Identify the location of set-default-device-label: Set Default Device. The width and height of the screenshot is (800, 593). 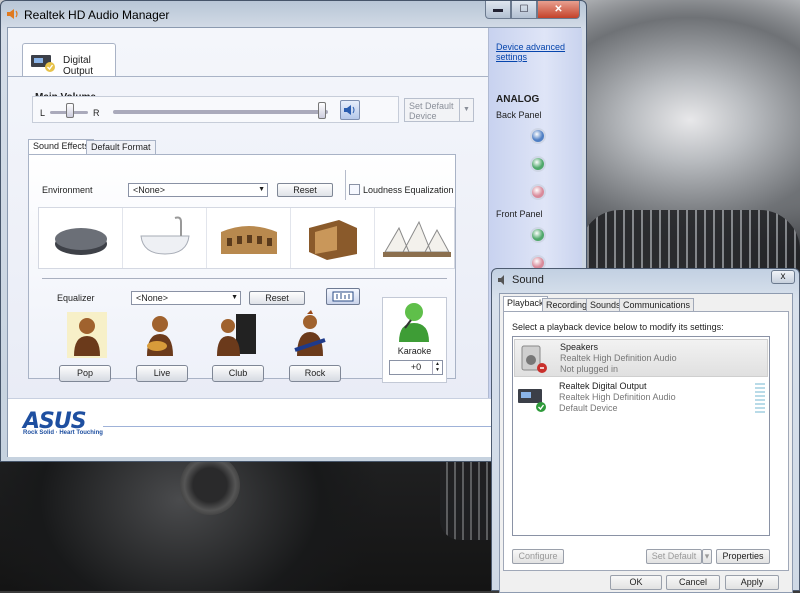
(431, 111).